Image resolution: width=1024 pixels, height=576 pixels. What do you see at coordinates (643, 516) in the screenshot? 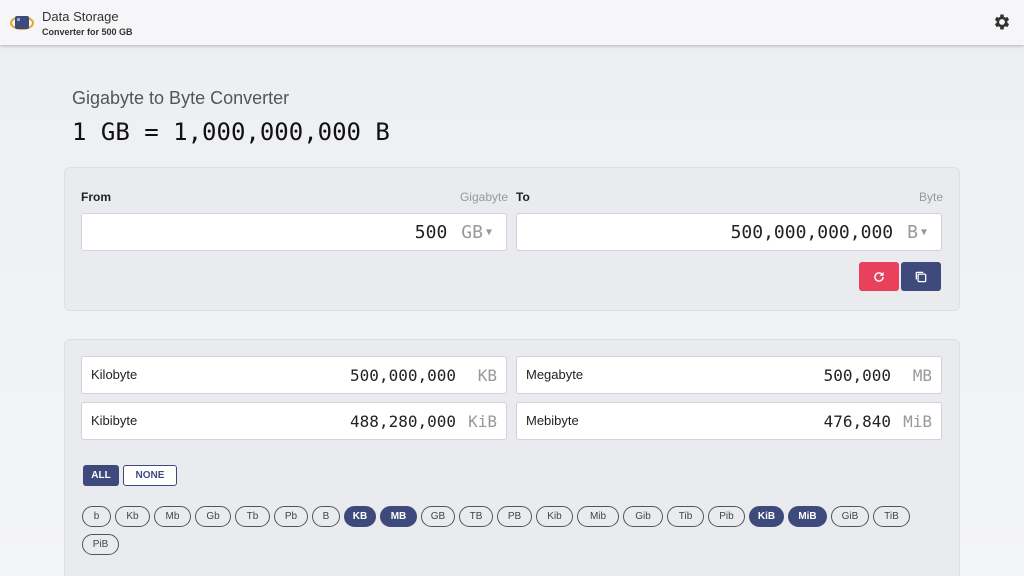
I see `unit-chip: Gib` at bounding box center [643, 516].